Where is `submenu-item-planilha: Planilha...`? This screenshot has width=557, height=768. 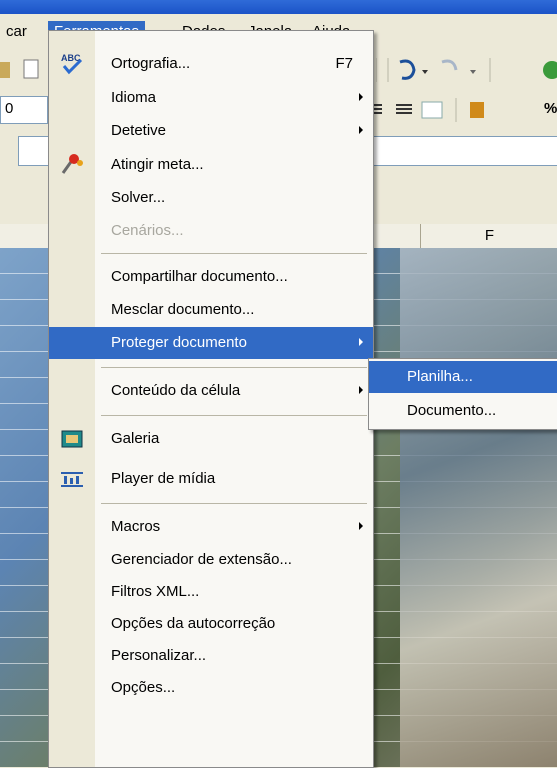 submenu-item-planilha: Planilha... is located at coordinates (463, 377).